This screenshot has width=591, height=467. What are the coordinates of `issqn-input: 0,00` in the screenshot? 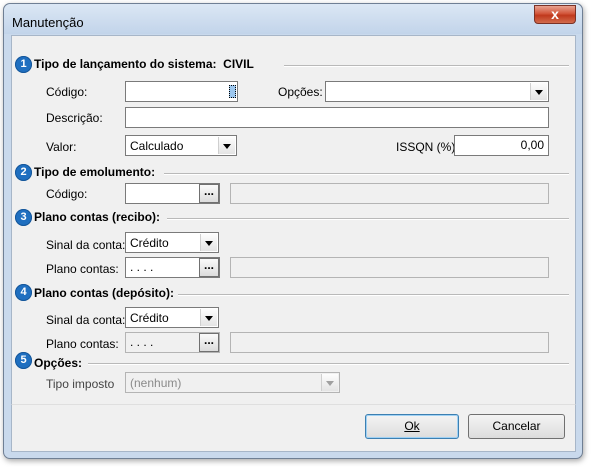 It's located at (501, 145).